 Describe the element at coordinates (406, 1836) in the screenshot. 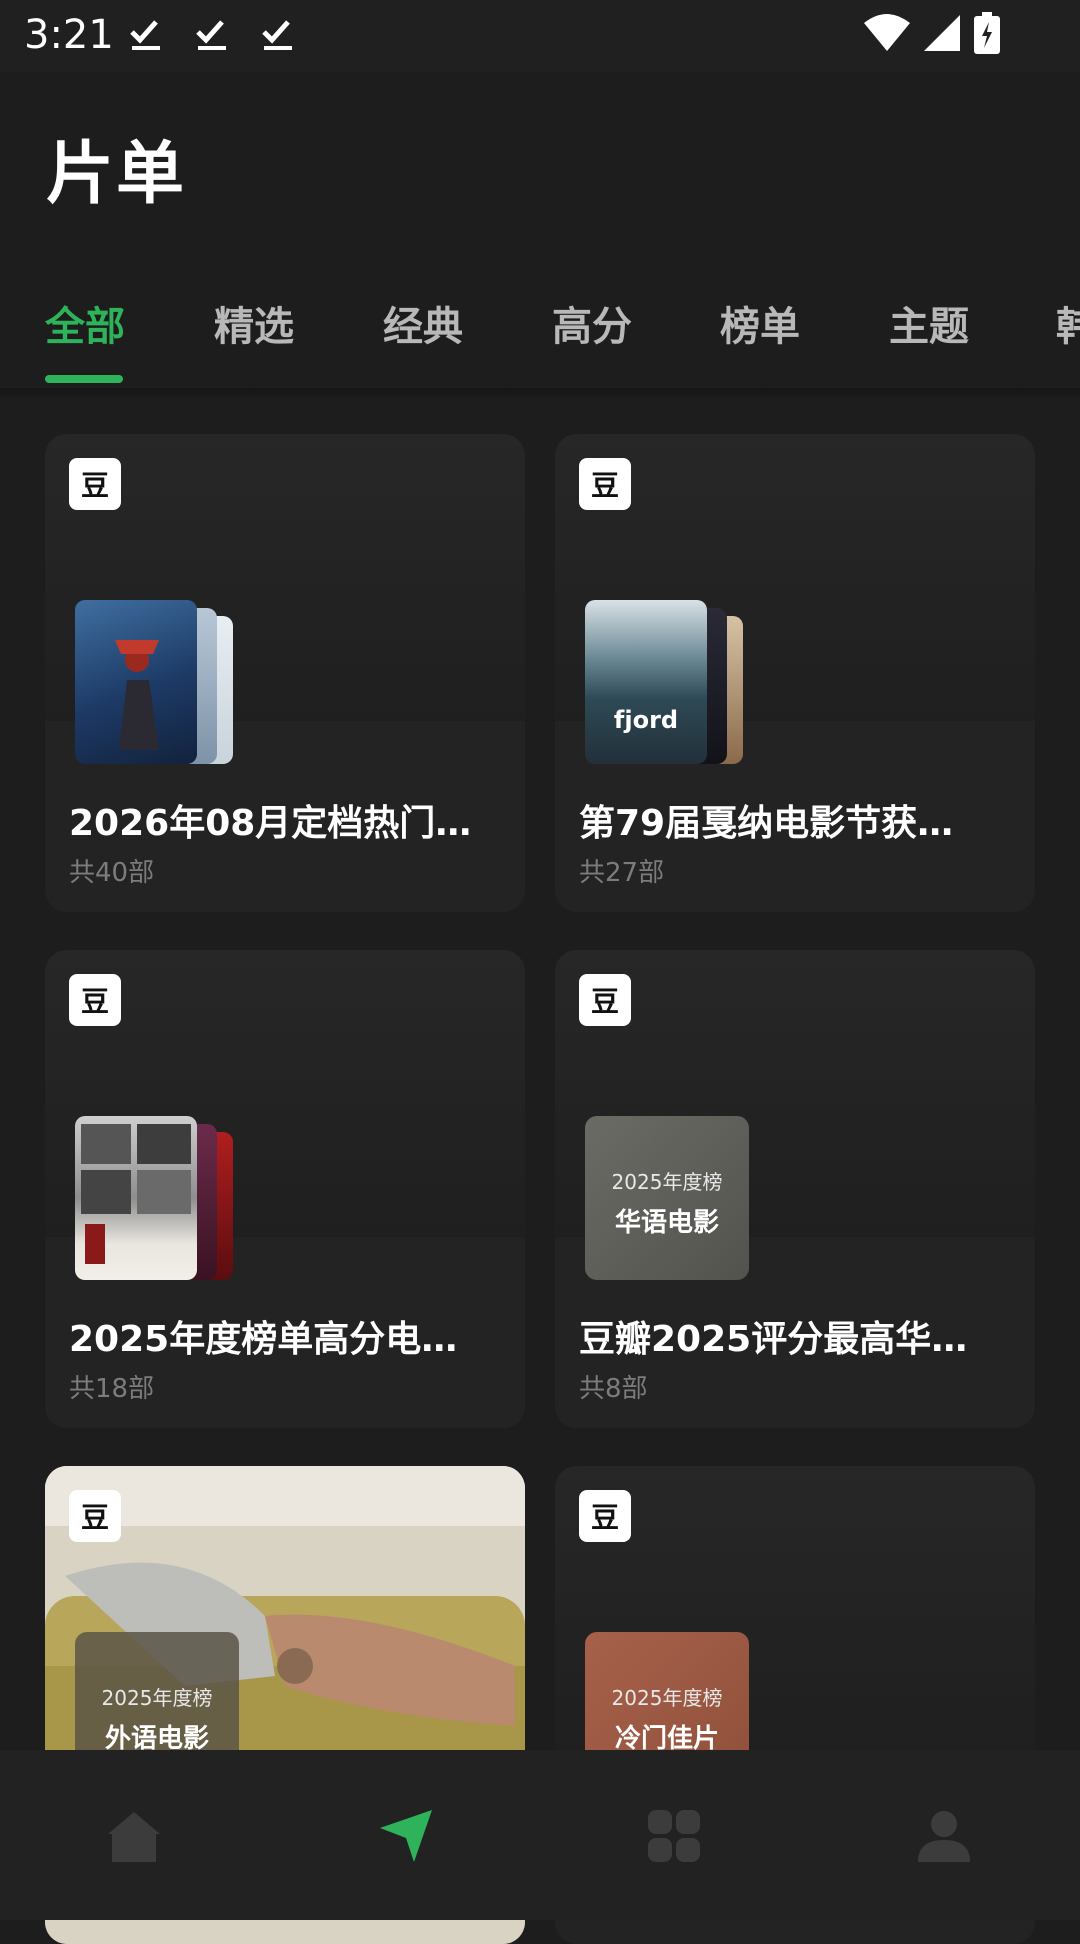

I see `discover-send-icon` at that location.